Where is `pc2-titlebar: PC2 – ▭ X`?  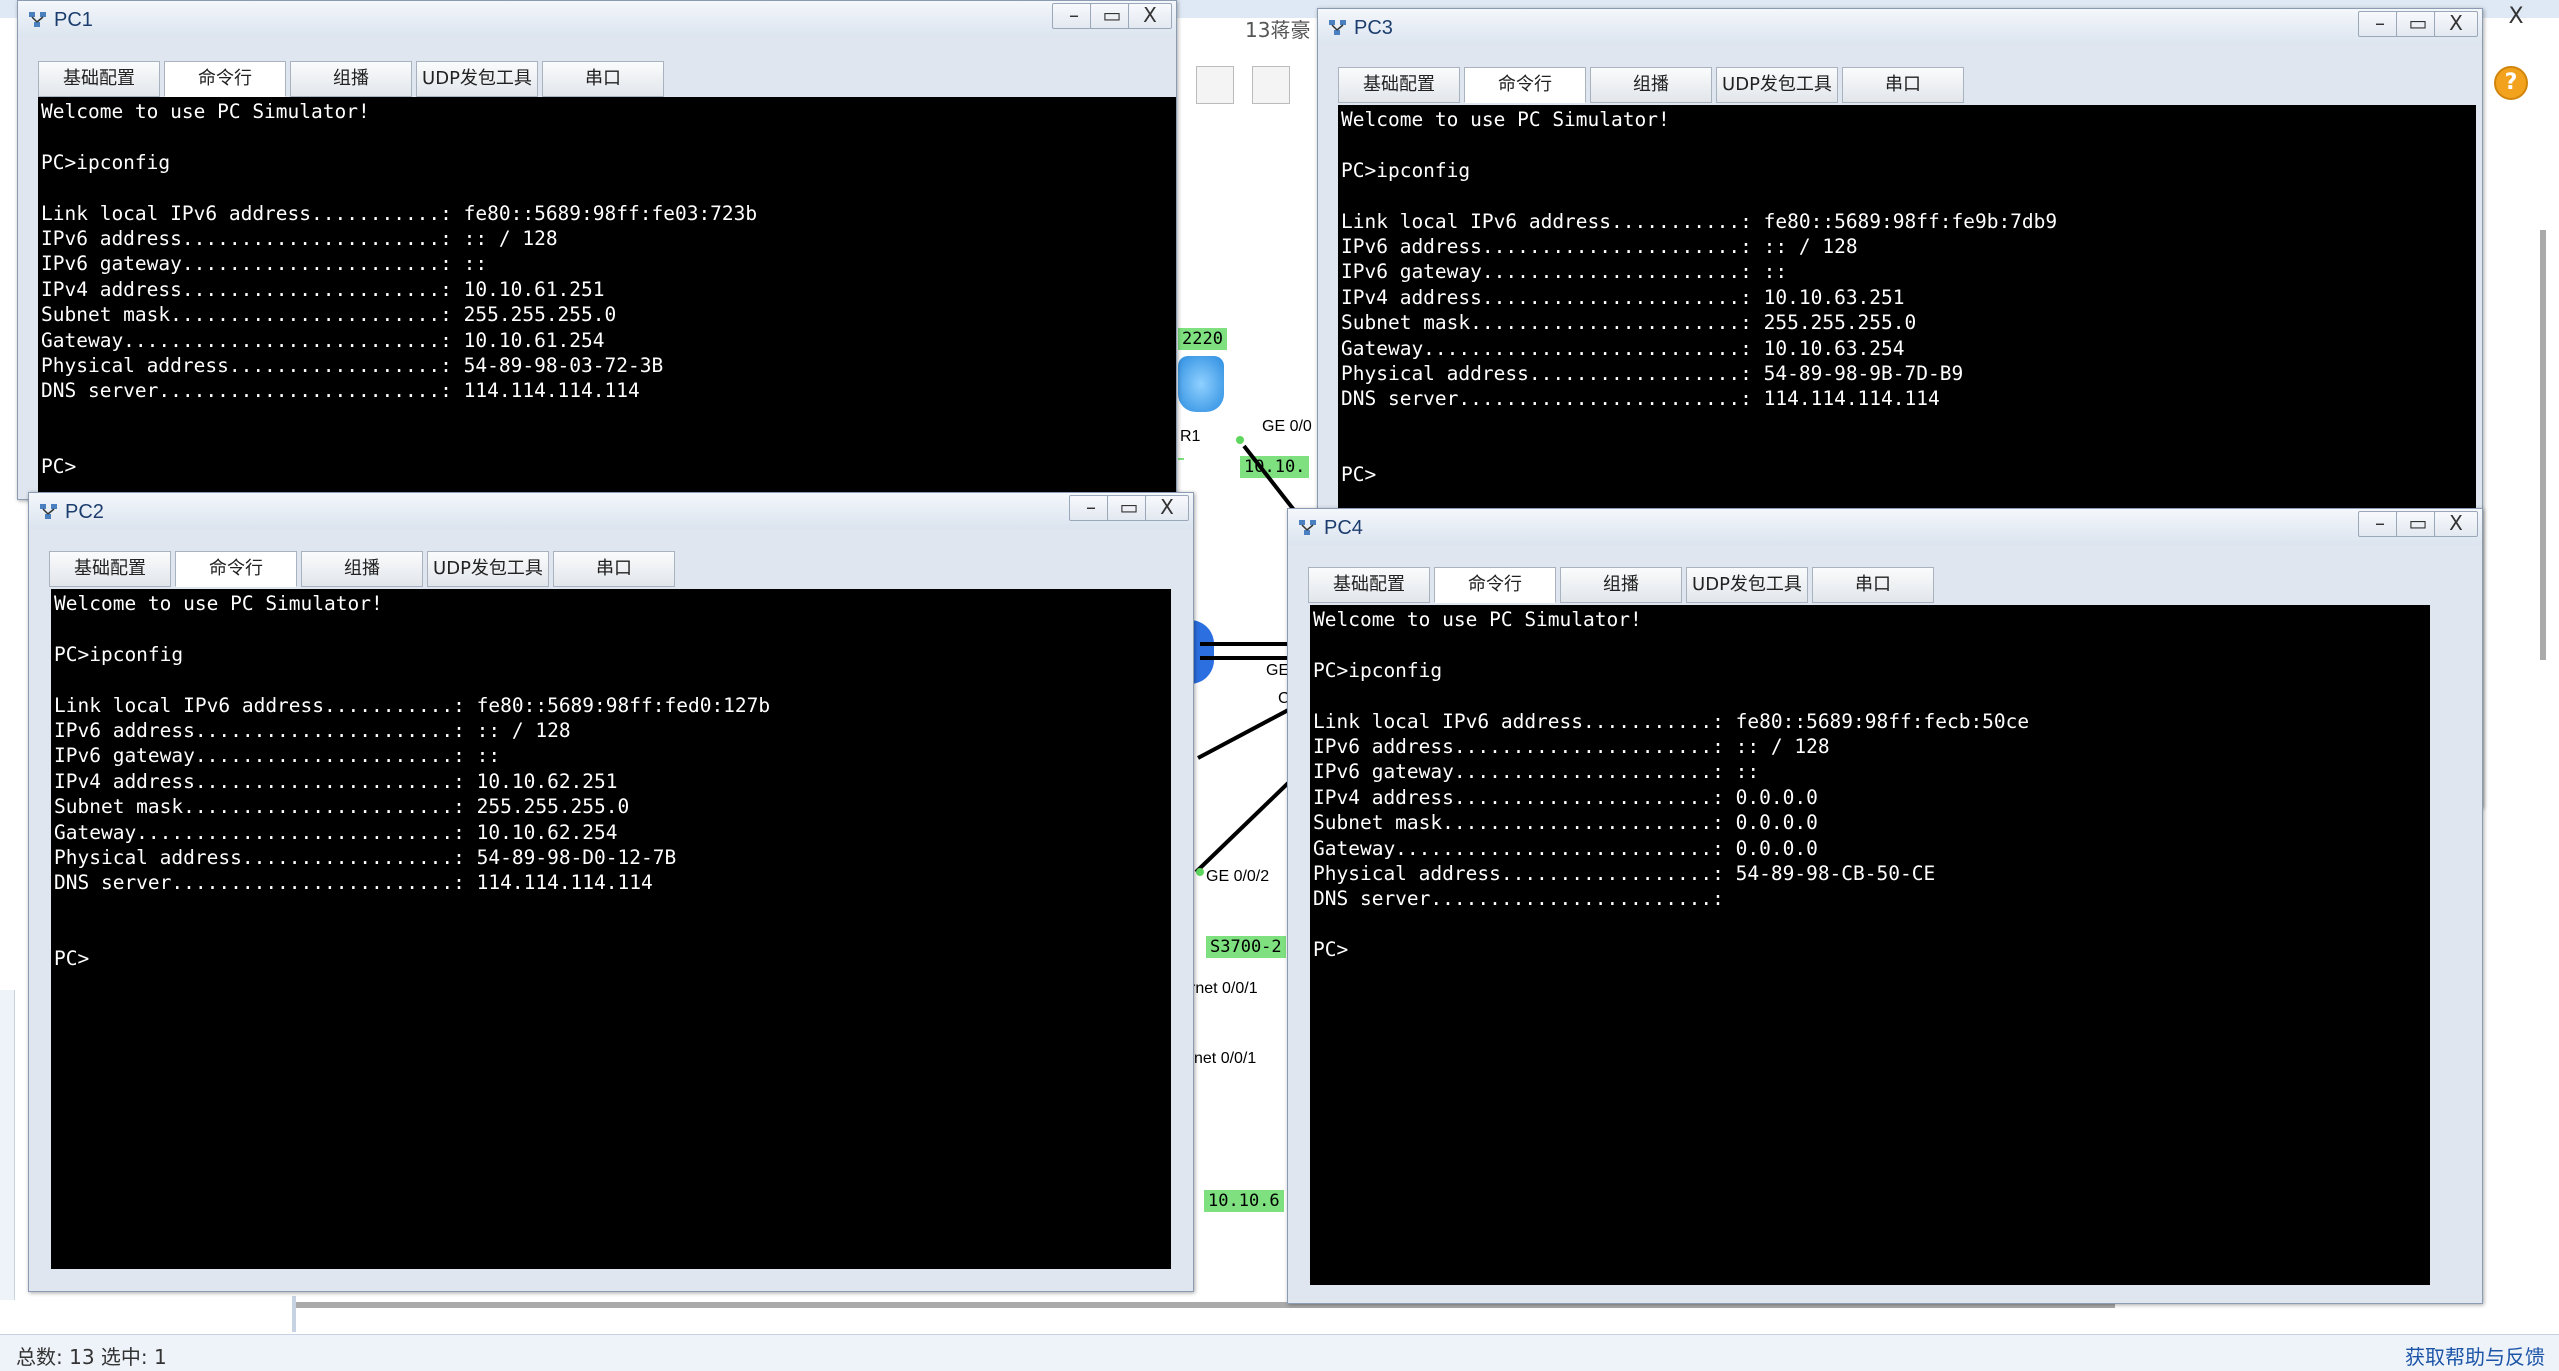
pc2-titlebar: PC2 – ▭ X is located at coordinates (611, 511).